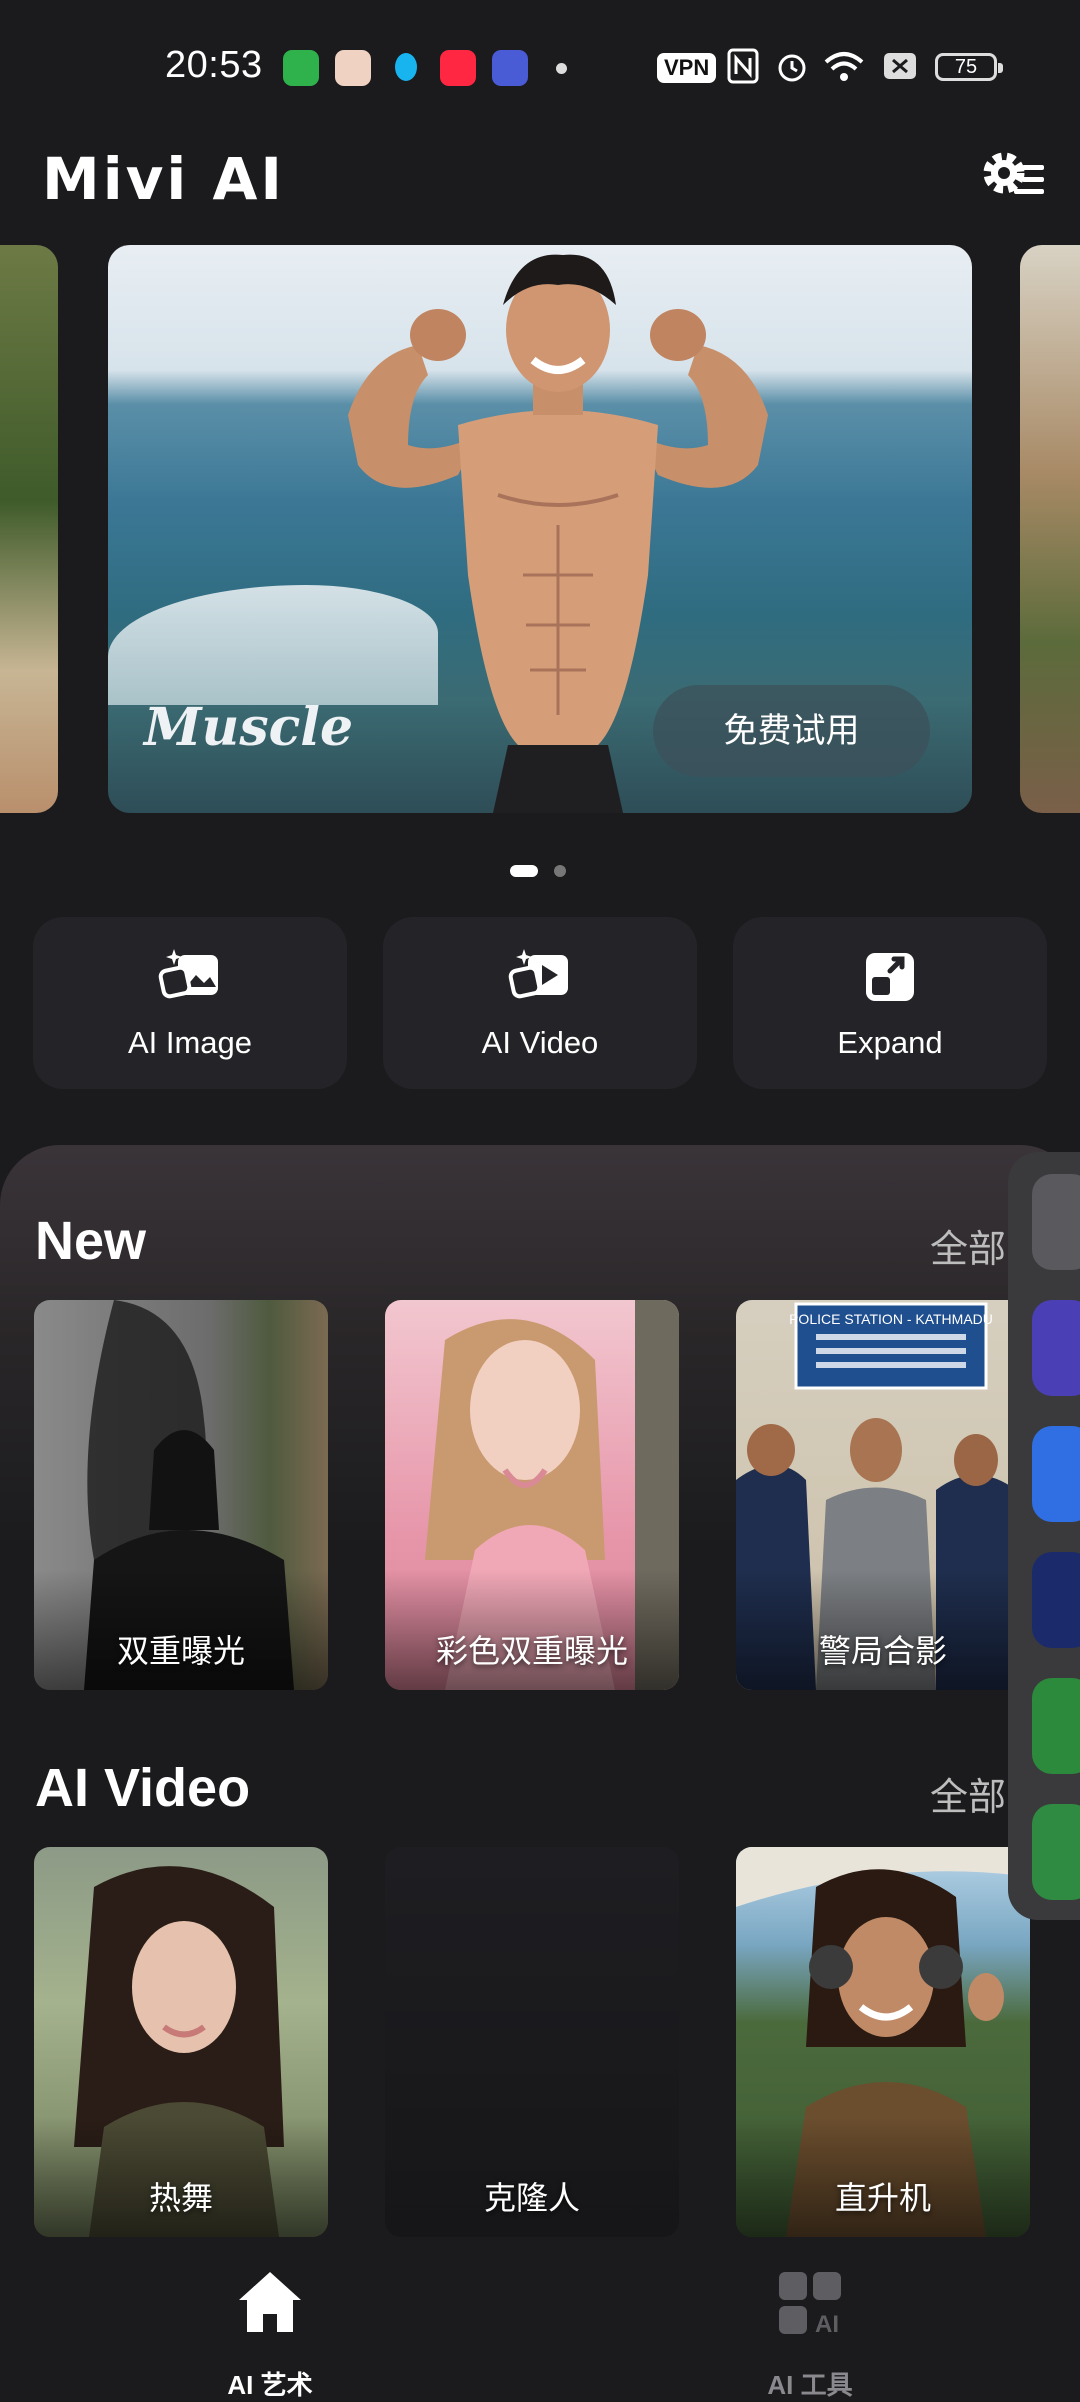 This screenshot has height=2402, width=1080. I want to click on card-label: 警局合影, so click(882, 1651).